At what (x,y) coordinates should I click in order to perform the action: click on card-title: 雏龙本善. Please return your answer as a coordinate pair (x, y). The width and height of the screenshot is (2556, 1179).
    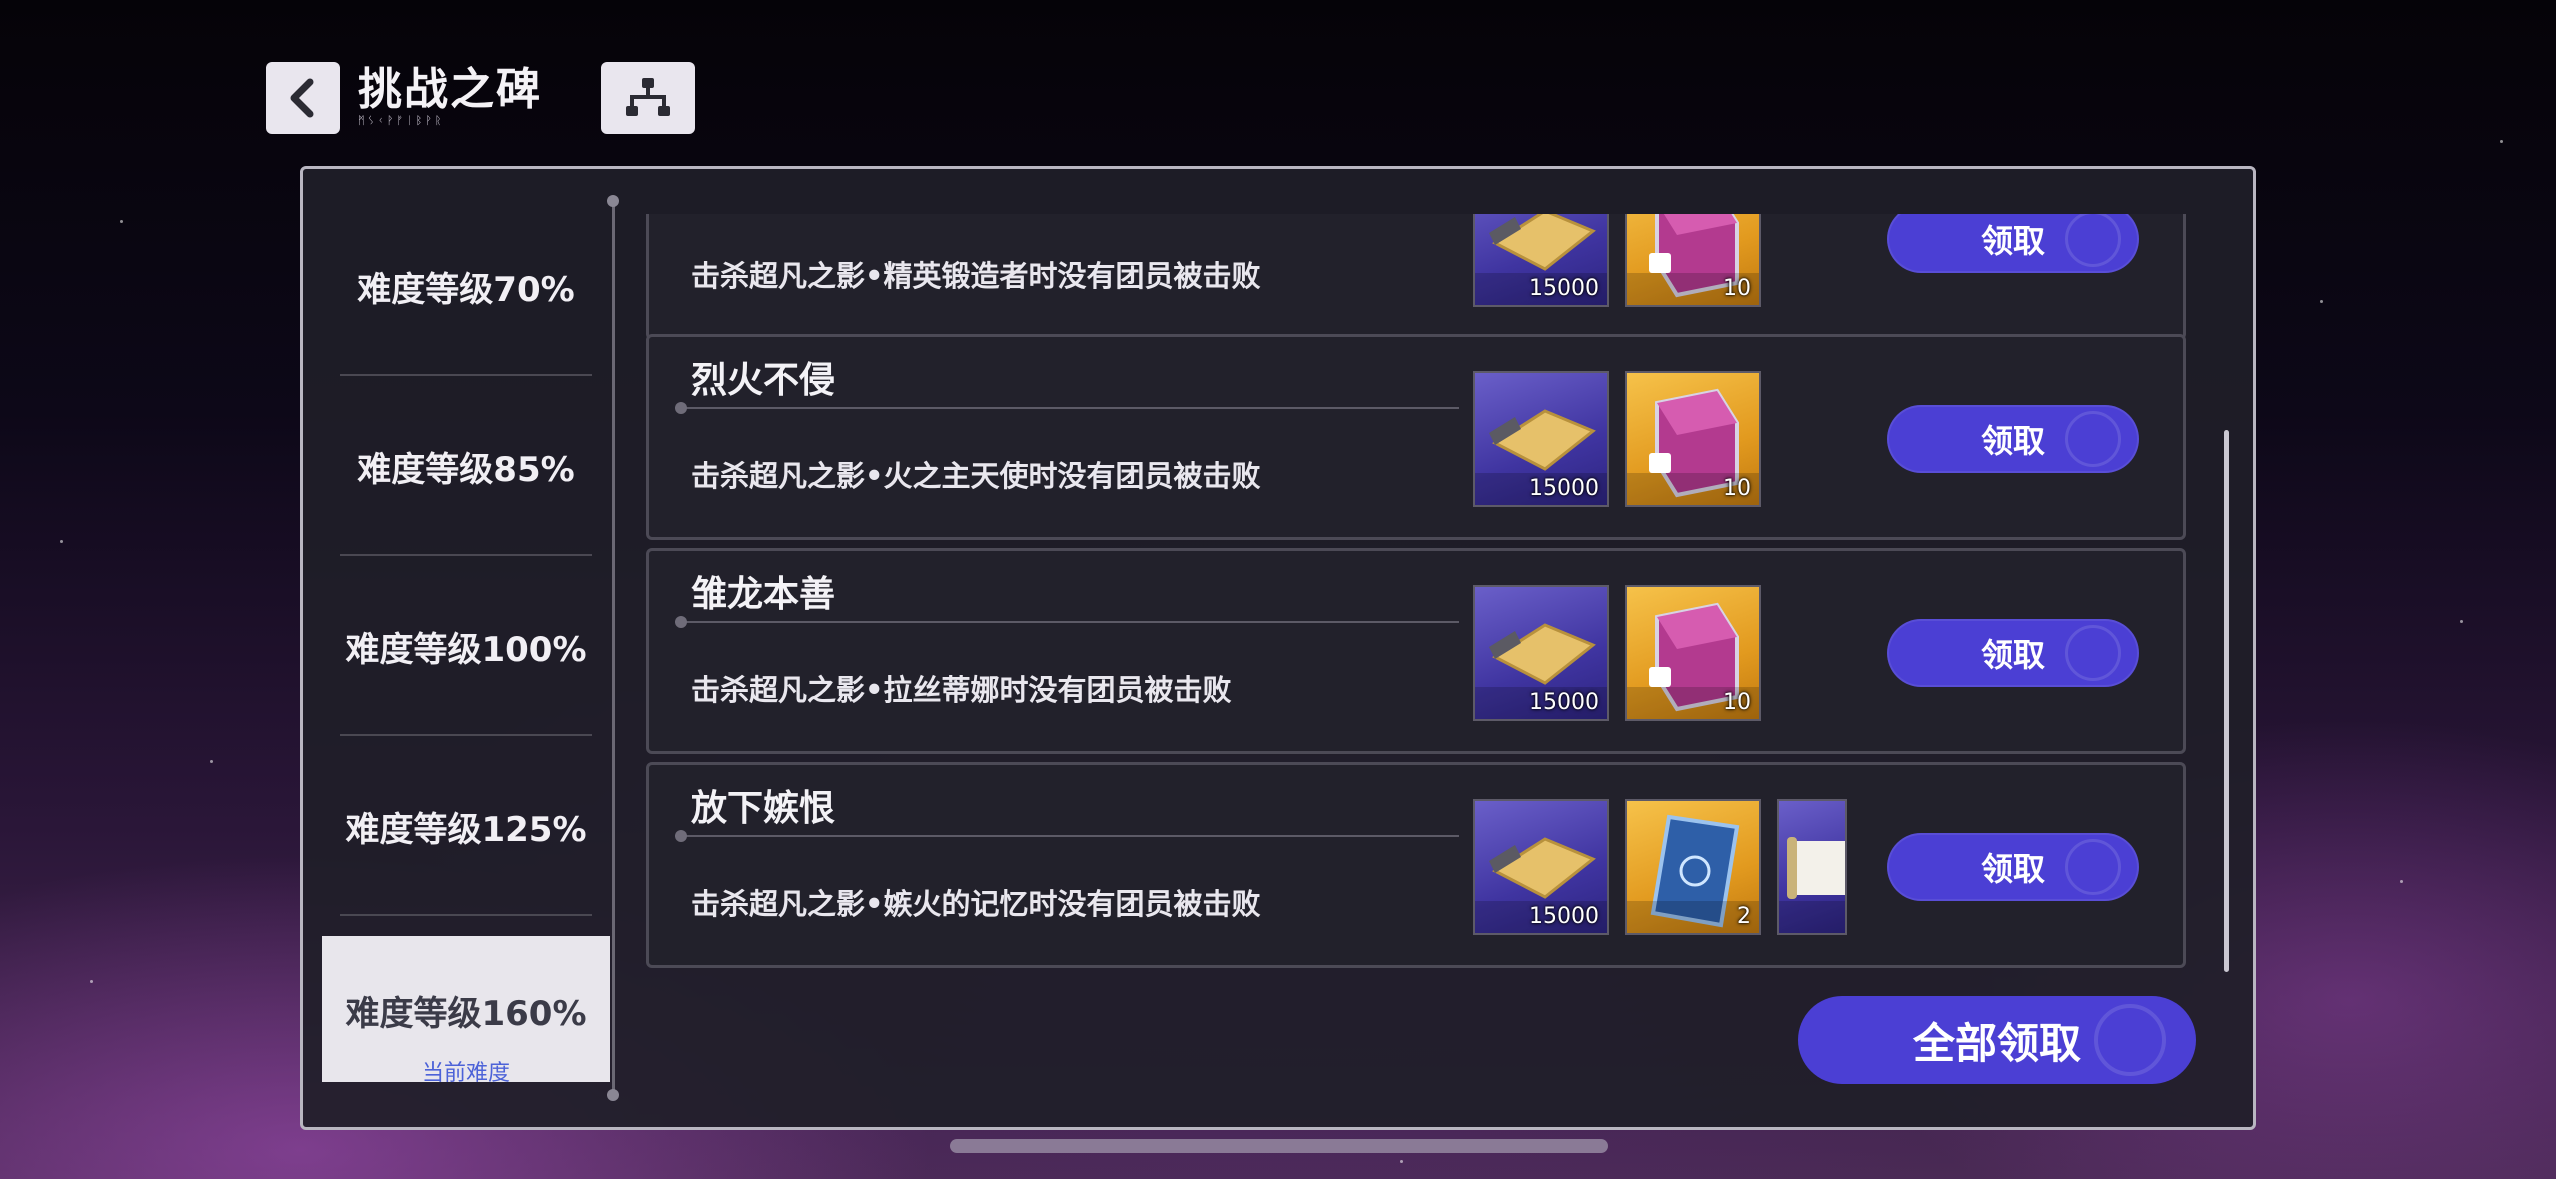
    Looking at the image, I should click on (763, 594).